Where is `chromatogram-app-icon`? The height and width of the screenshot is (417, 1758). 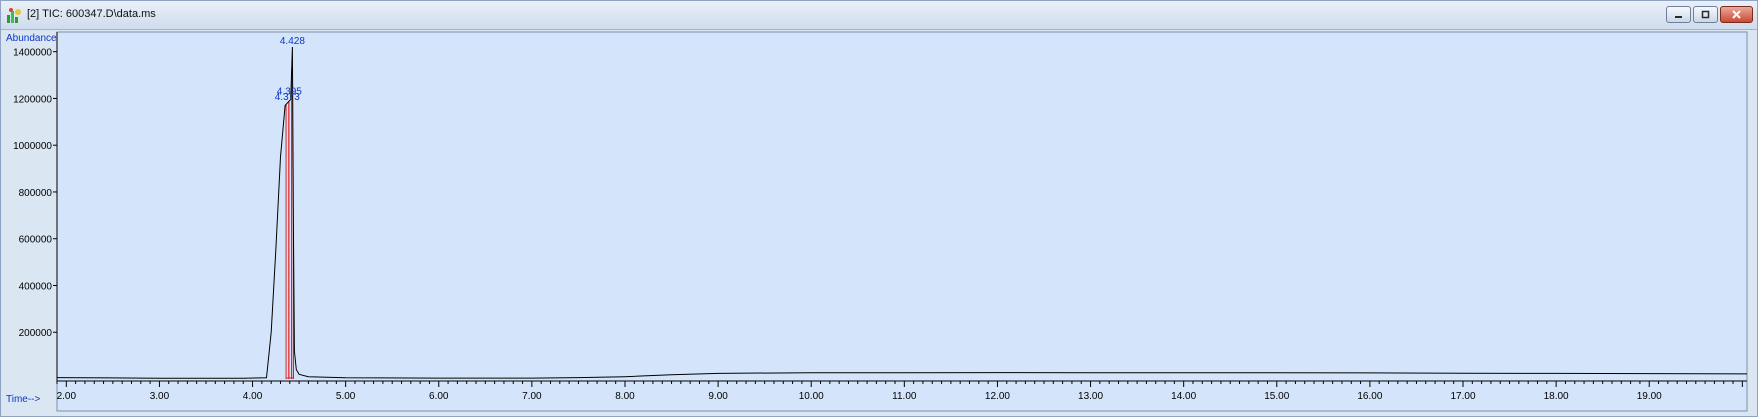 chromatogram-app-icon is located at coordinates (14, 15).